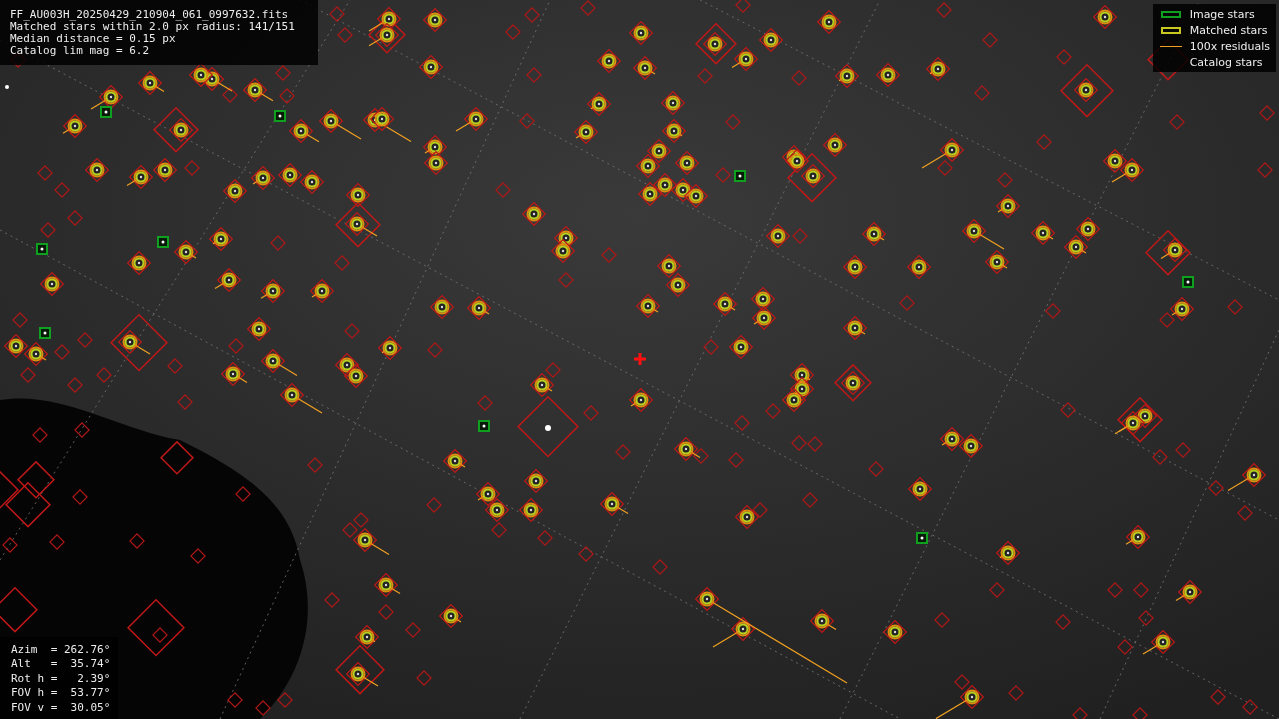 The image size is (1279, 719). Describe the element at coordinates (61, 678) in the screenshot. I see `pointing-line: Rot h = 2.39°` at that location.